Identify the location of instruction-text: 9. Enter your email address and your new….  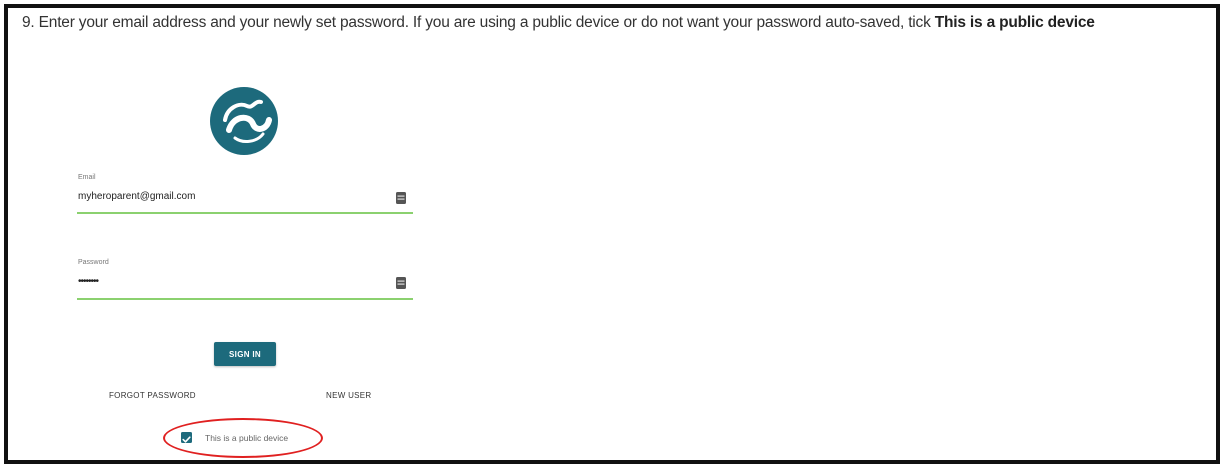
(617, 23).